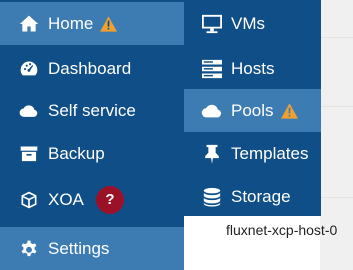 The height and width of the screenshot is (270, 353). I want to click on sidebar-item-label: Dashboard, so click(90, 68).